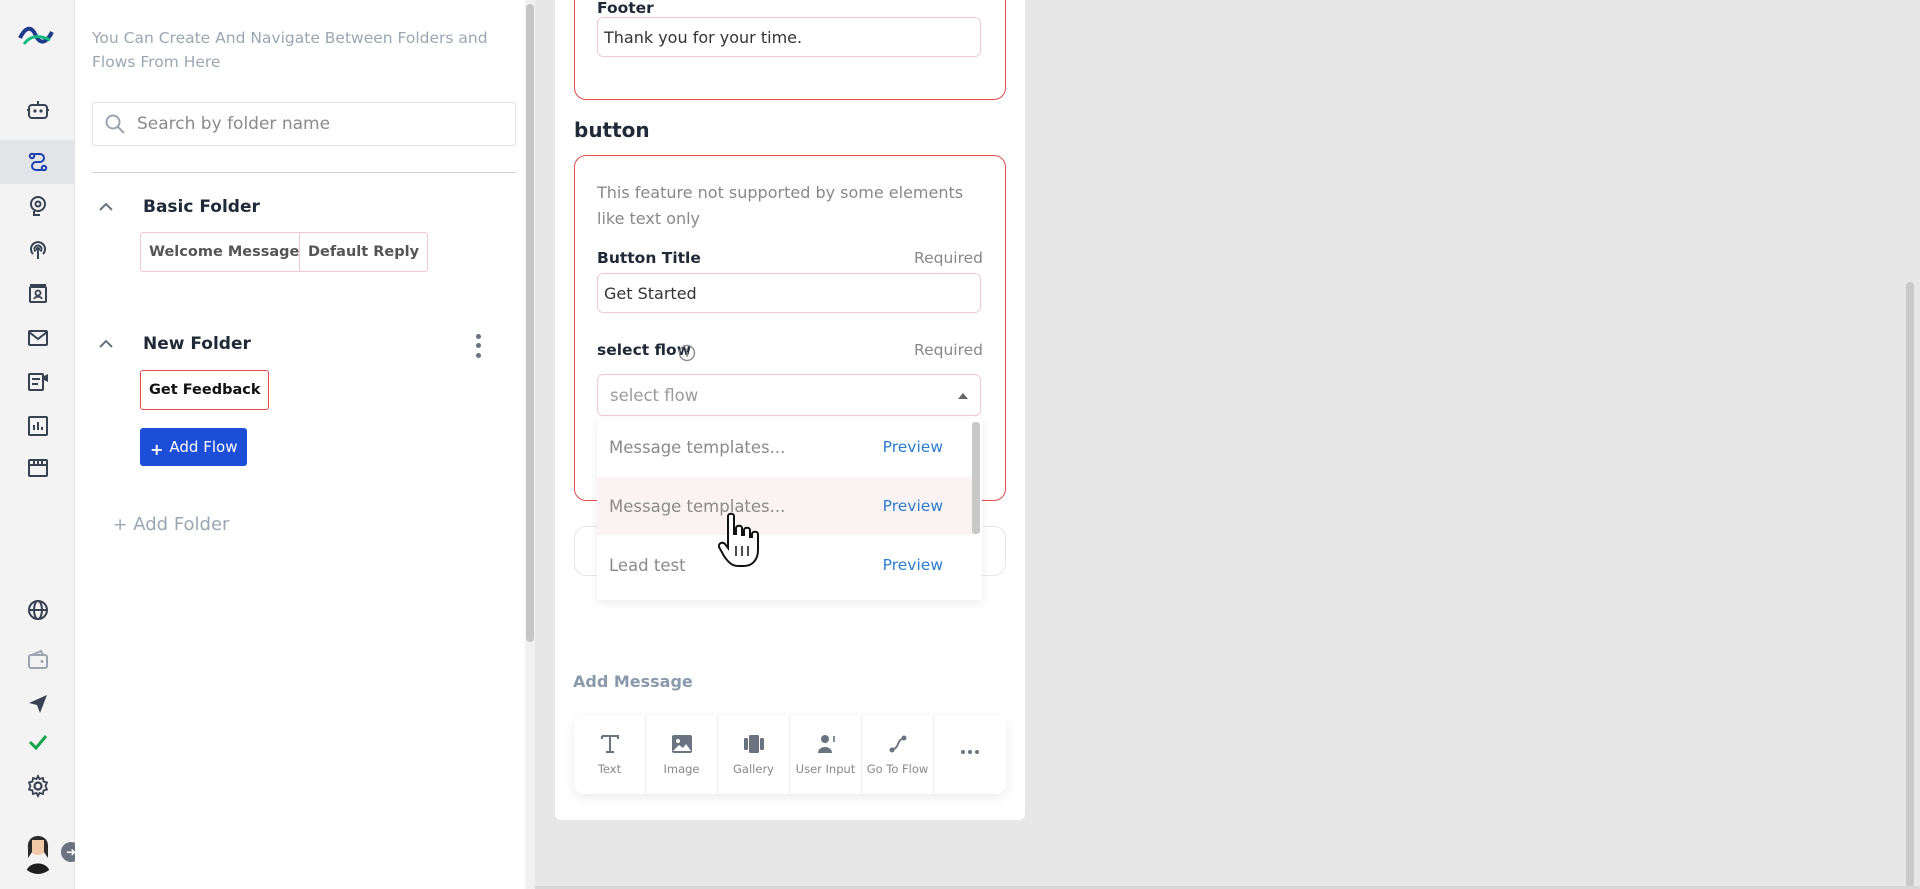  What do you see at coordinates (897, 769) in the screenshot?
I see `tool-label: Go To Flow` at bounding box center [897, 769].